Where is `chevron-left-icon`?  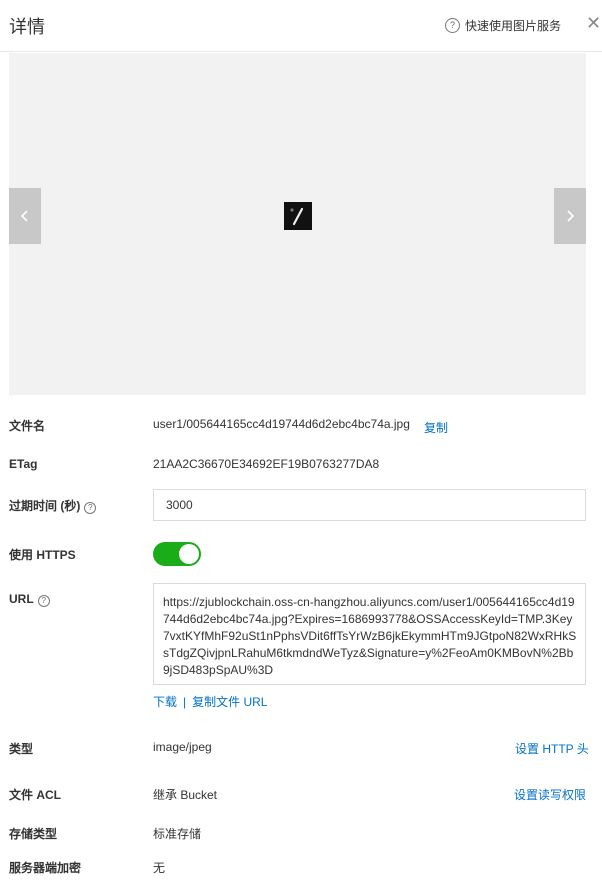
chevron-left-icon is located at coordinates (24, 216).